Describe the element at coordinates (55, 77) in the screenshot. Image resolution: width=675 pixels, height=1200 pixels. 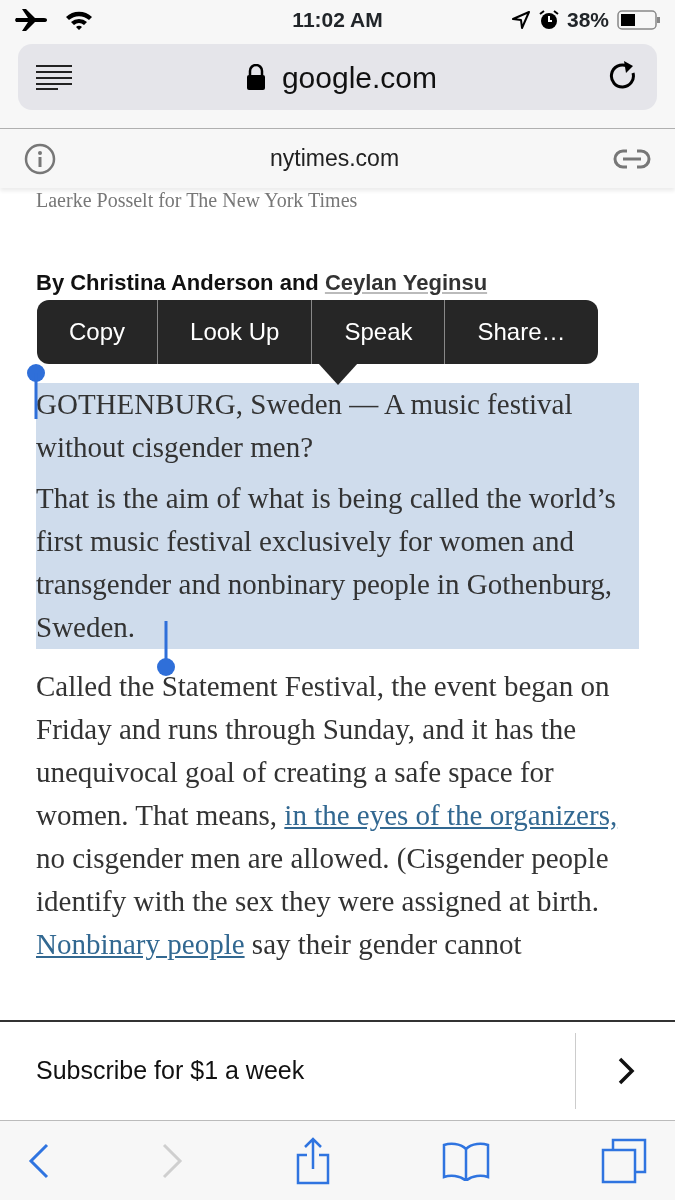
I see `reader-view-icon` at that location.